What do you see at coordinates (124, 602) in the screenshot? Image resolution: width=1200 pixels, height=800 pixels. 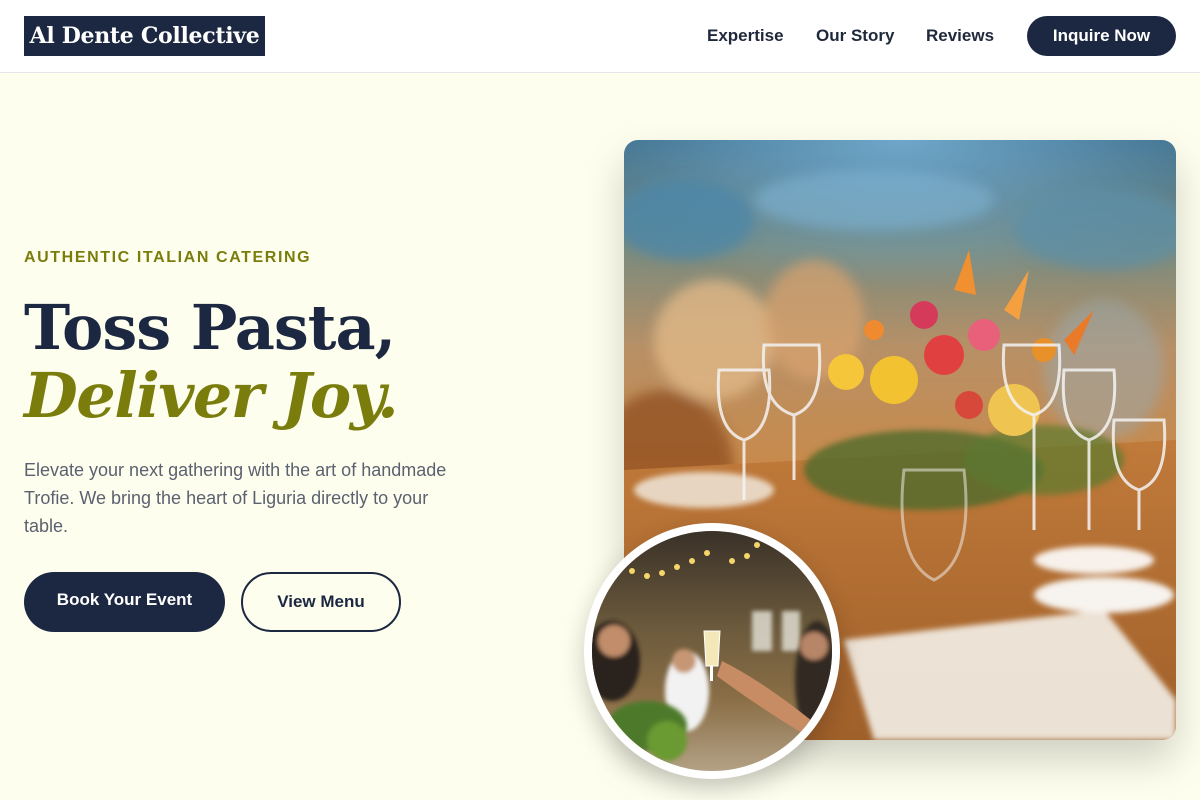 I see `book-event-button: Book Your Event` at bounding box center [124, 602].